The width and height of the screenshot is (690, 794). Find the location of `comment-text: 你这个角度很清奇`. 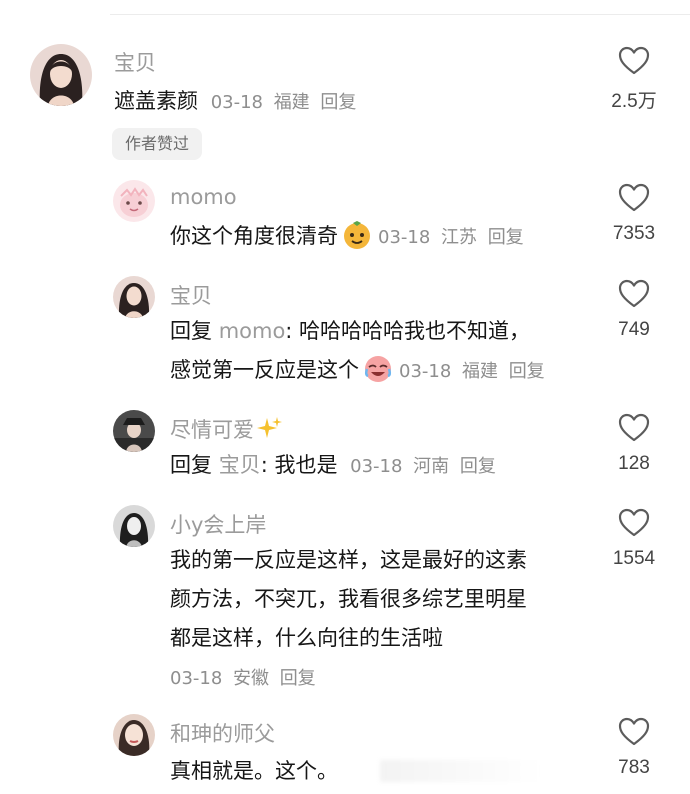

comment-text: 你这个角度很清奇 is located at coordinates (254, 236).